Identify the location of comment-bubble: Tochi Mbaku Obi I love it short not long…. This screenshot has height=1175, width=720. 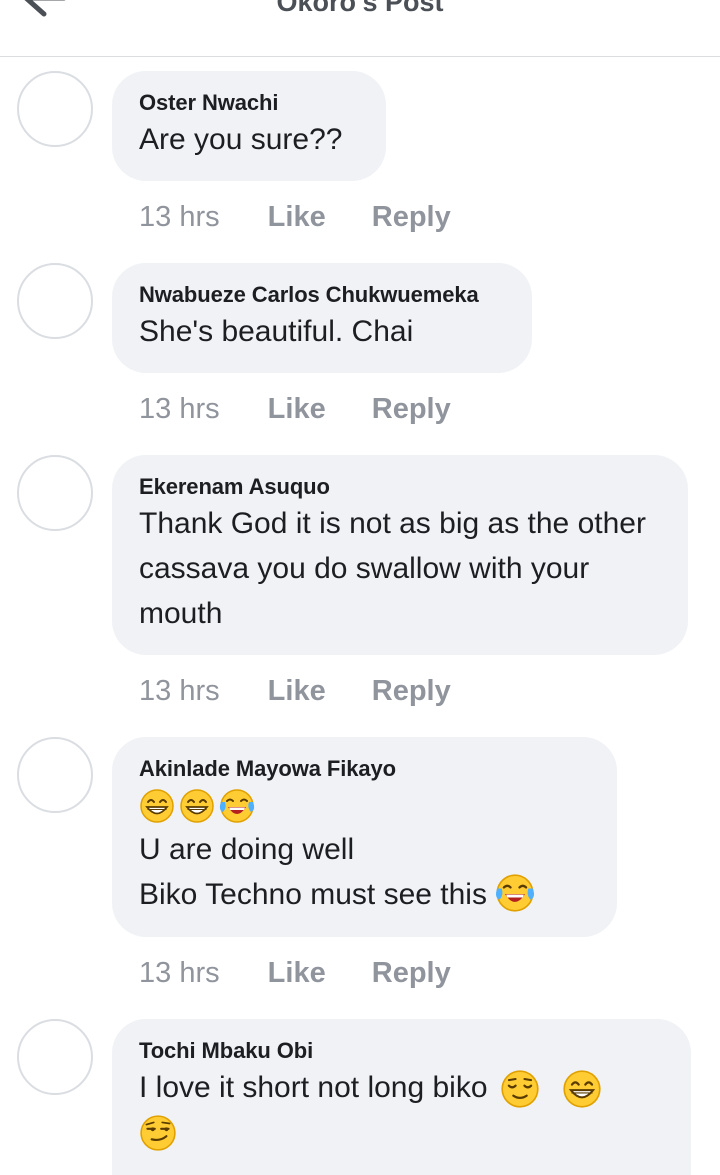
(401, 1097).